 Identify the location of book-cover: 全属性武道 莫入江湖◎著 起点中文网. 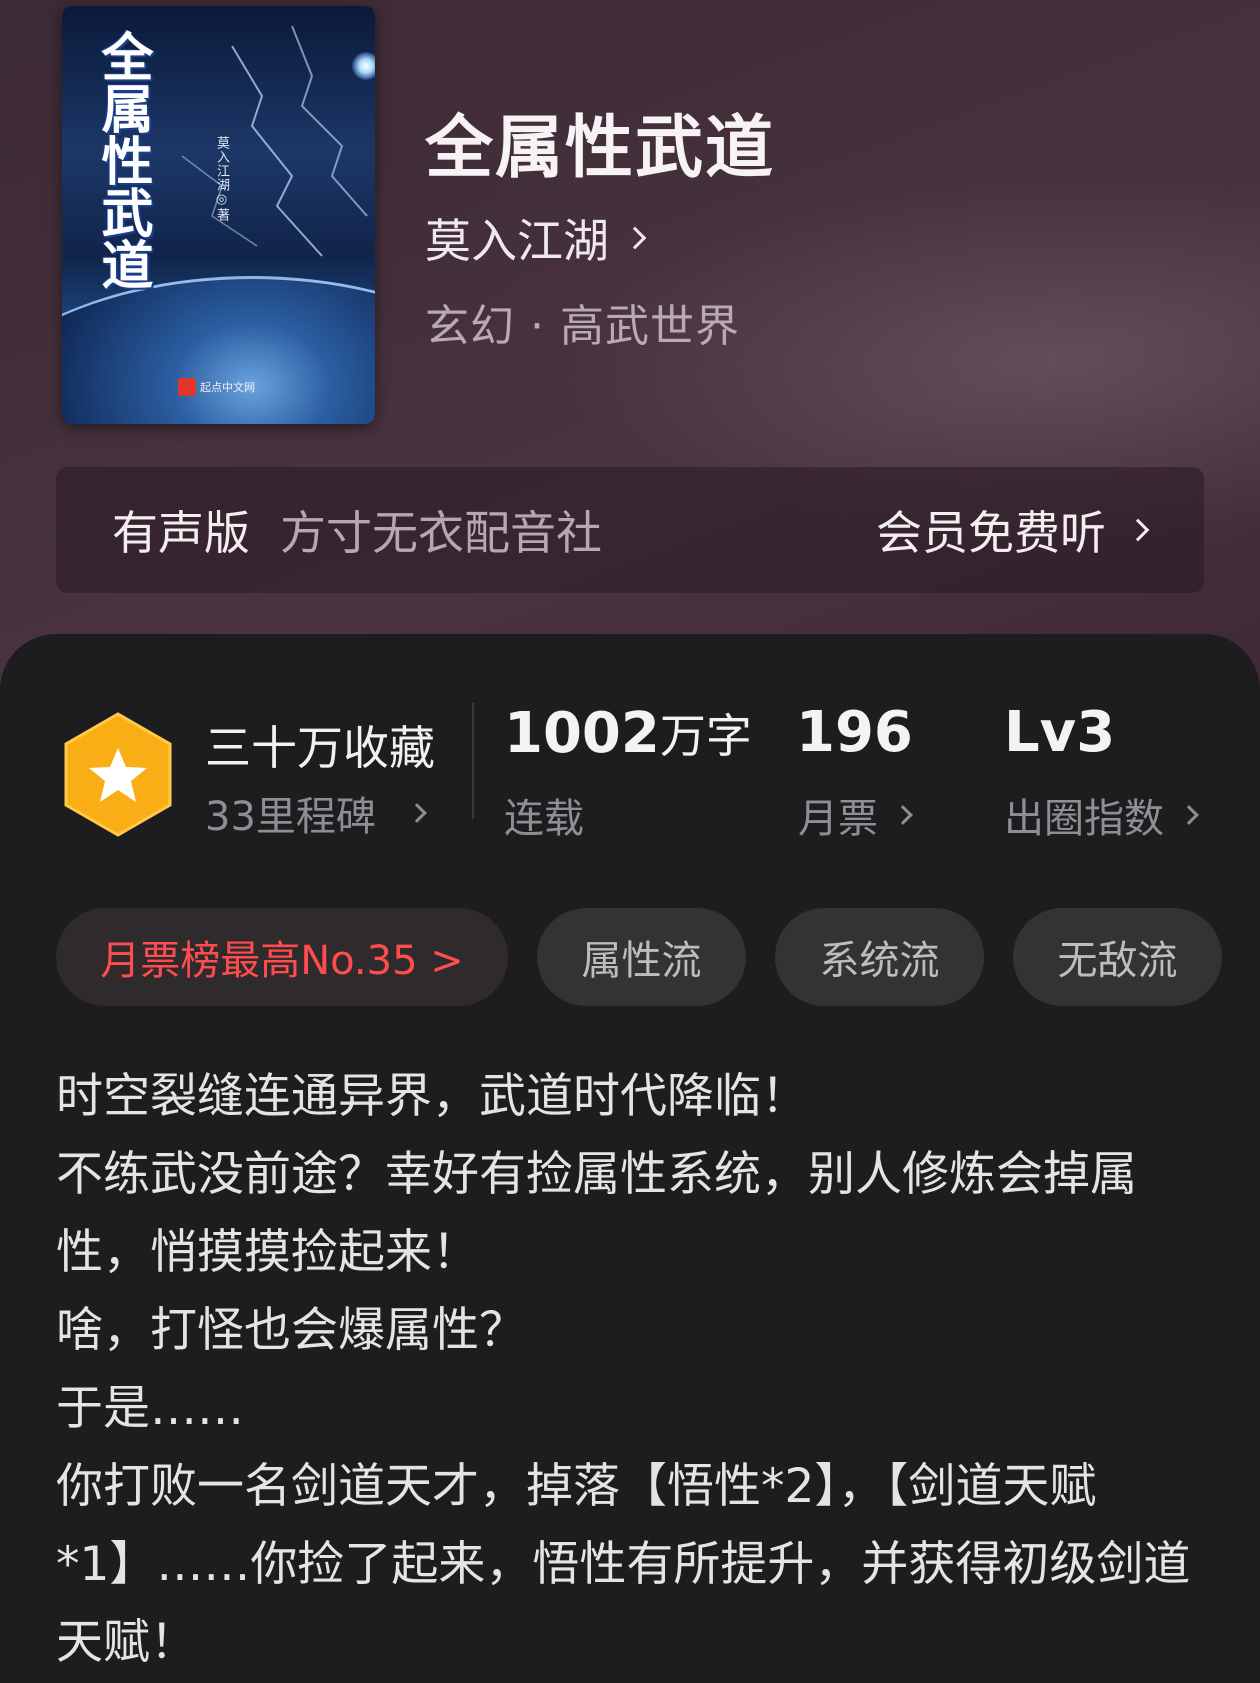
(218, 215).